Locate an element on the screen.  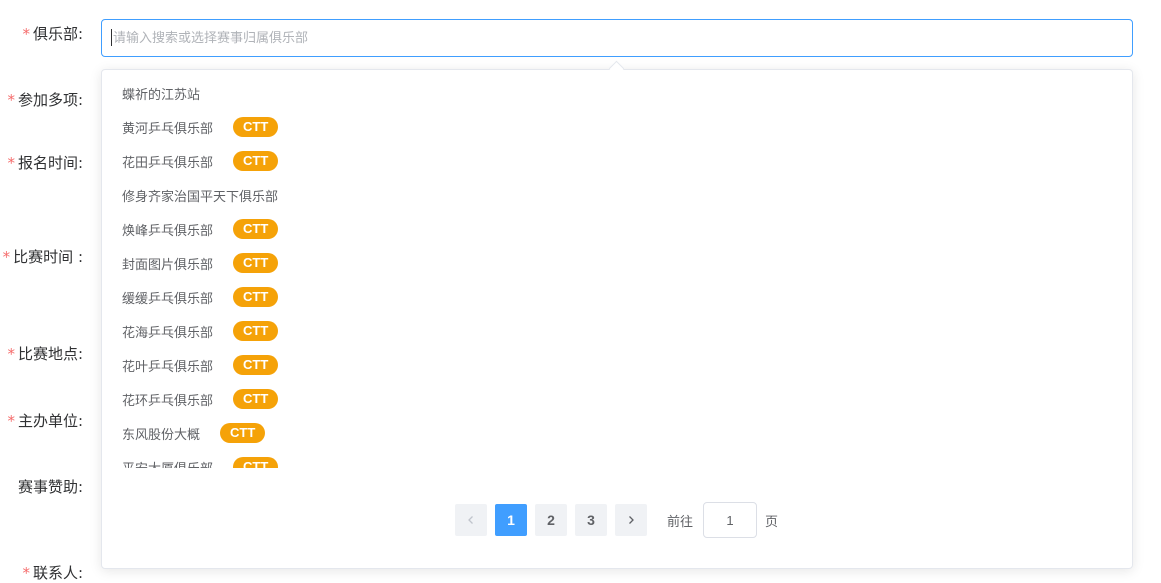
label-sponsor: 赛事赞助: is located at coordinates (50, 487).